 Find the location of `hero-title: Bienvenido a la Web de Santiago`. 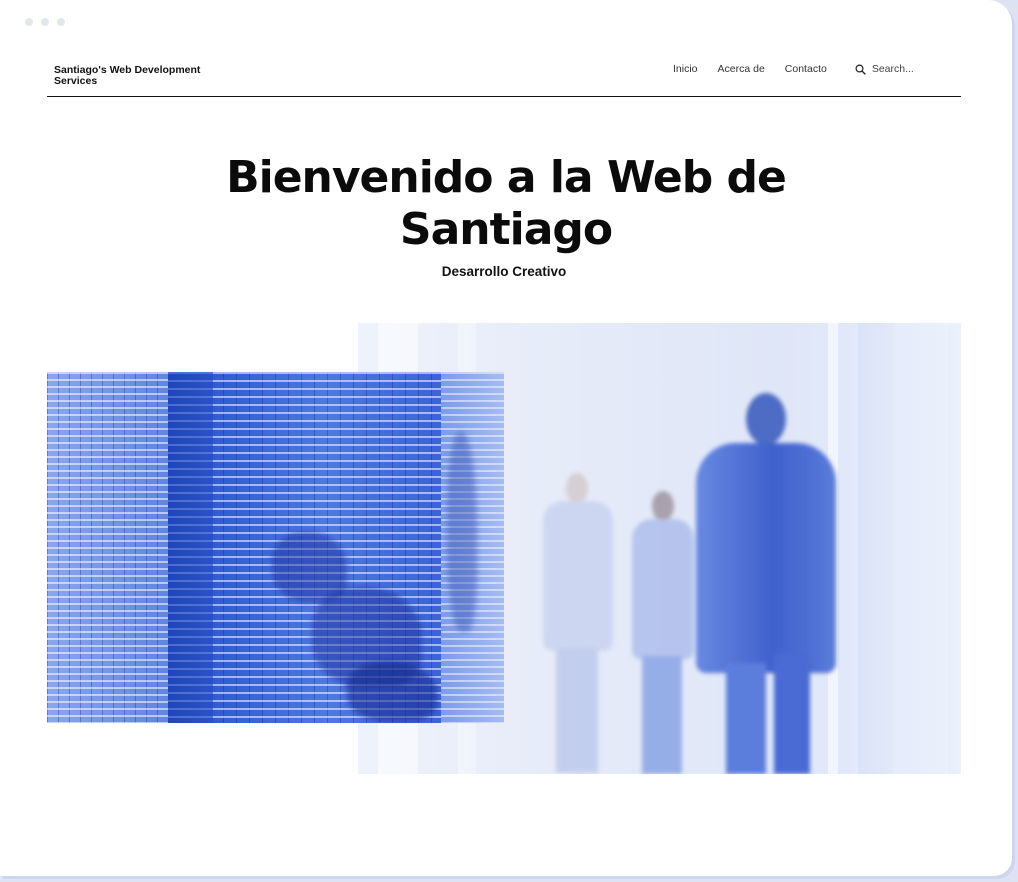

hero-title: Bienvenido a la Web de Santiago is located at coordinates (506, 204).